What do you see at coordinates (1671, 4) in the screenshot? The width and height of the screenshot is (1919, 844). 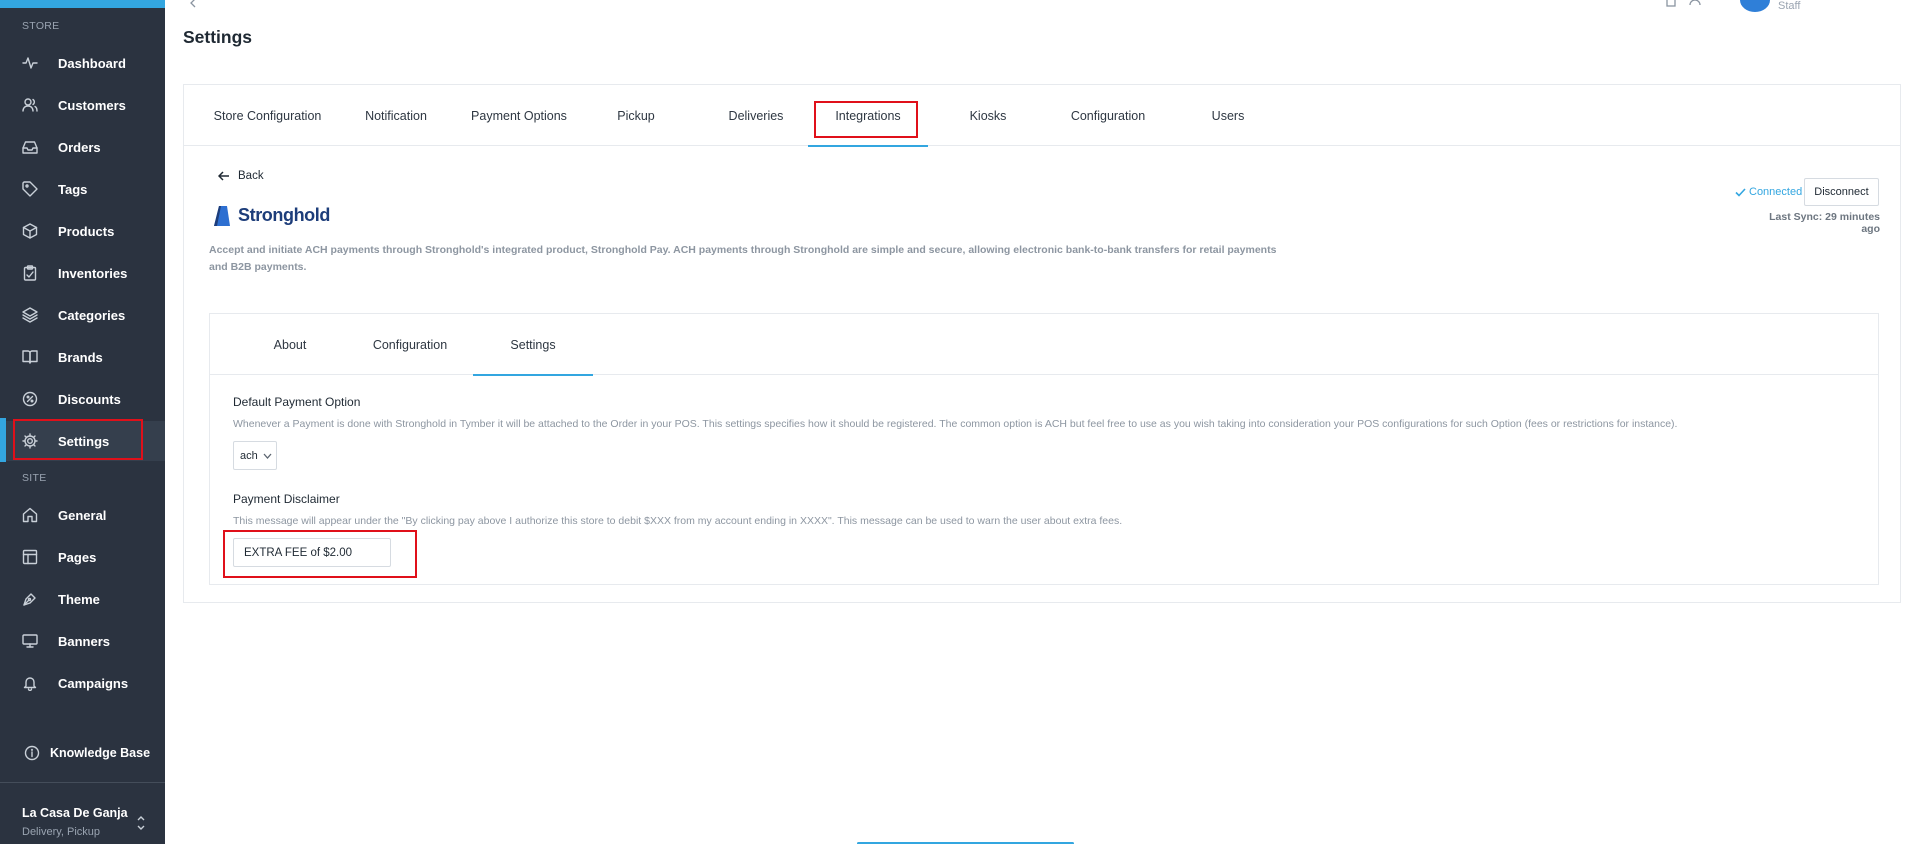 I see `grid-icon` at bounding box center [1671, 4].